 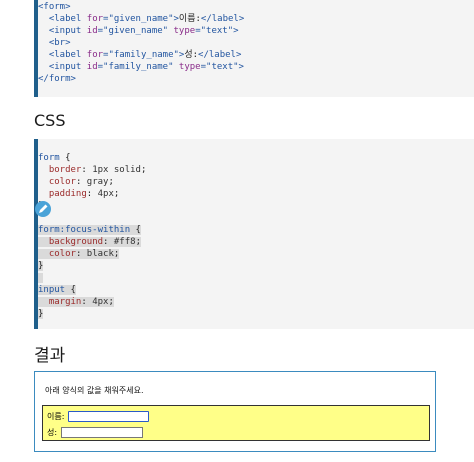 I want to click on css-code-line: form:focus-within {, so click(x=256, y=230).